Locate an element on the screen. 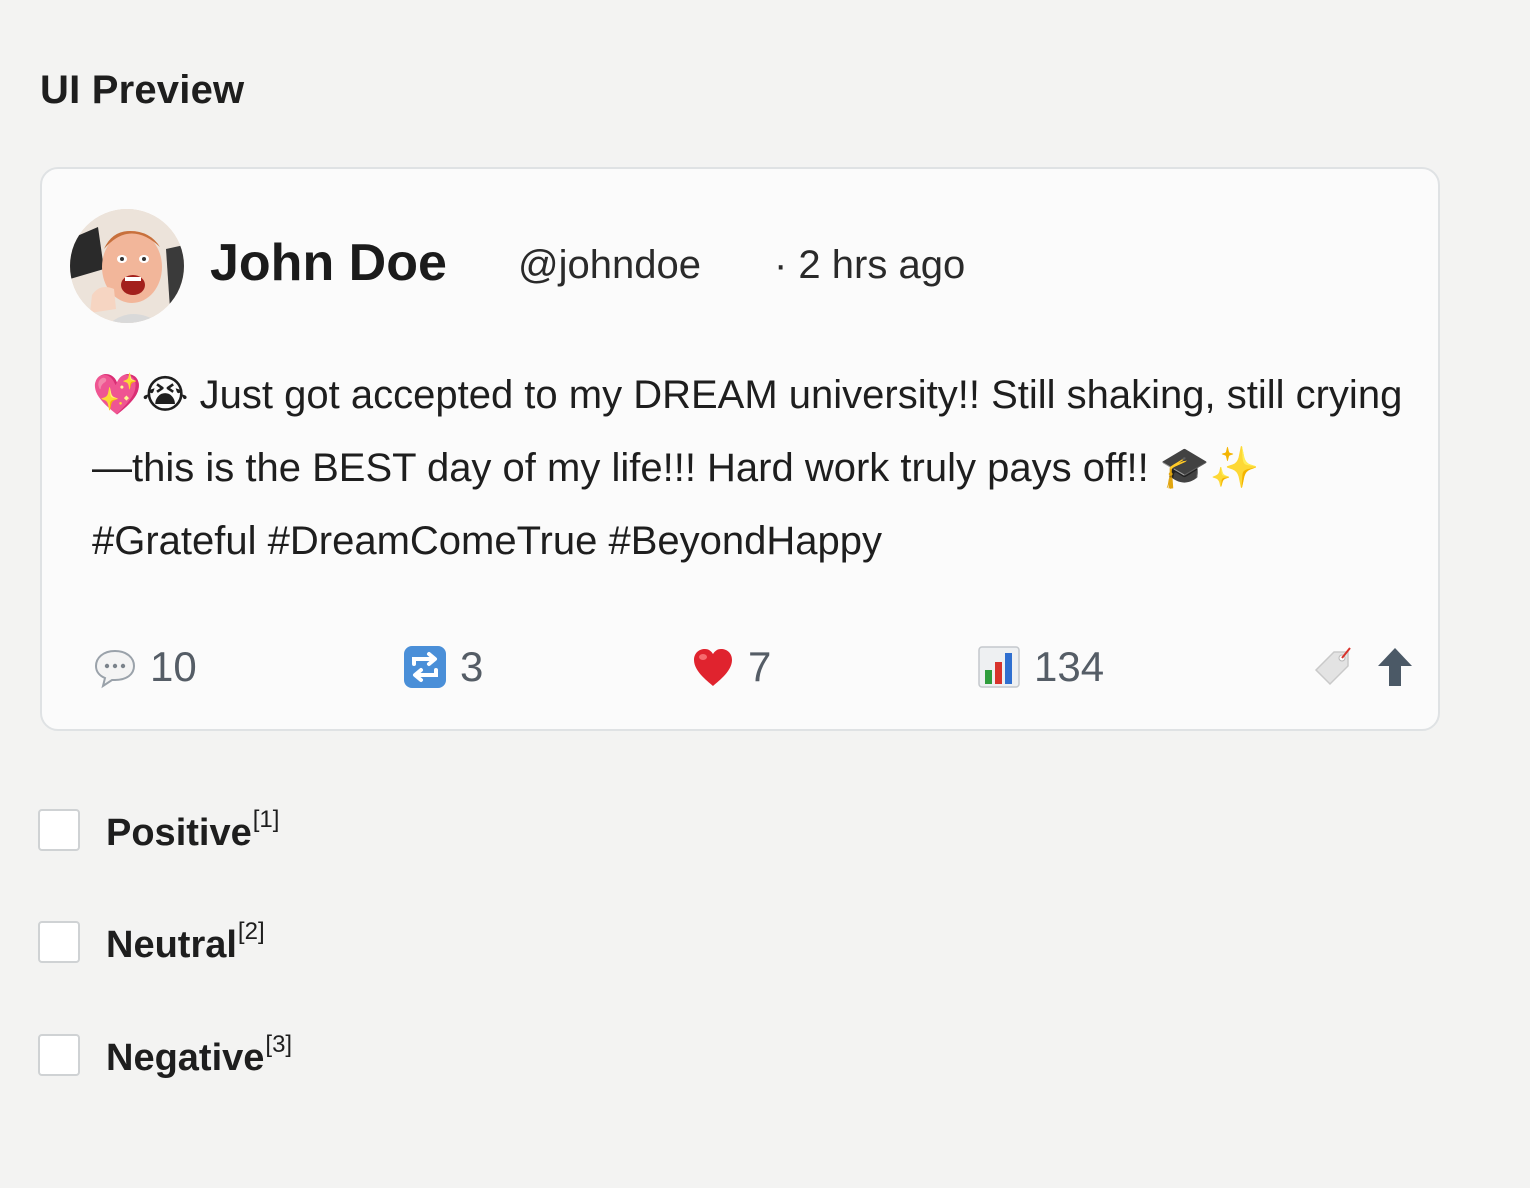 The image size is (1530, 1188). heart-icon is located at coordinates (713, 667).